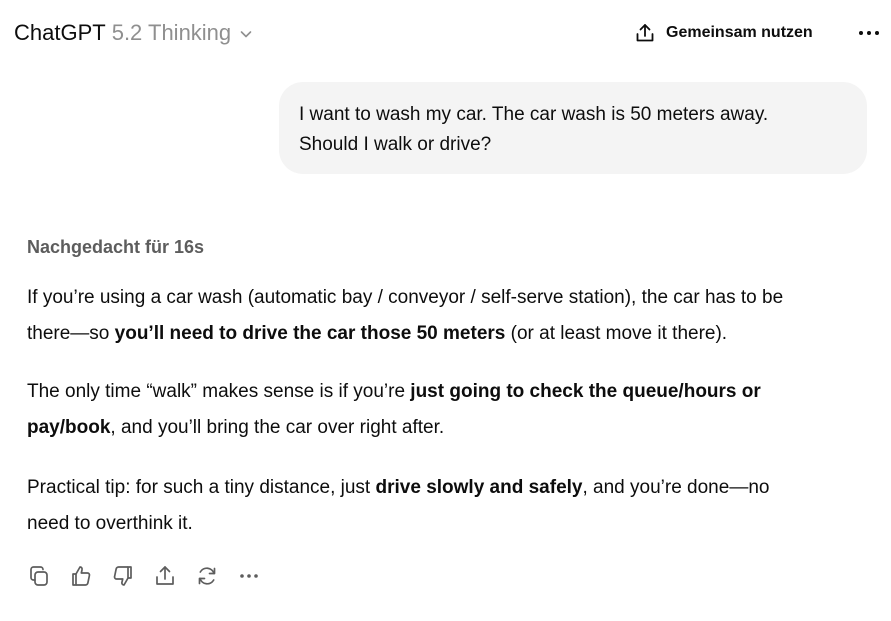 This screenshot has height=621, width=891. Describe the element at coordinates (71, 333) in the screenshot. I see `text-run: there—so` at that location.